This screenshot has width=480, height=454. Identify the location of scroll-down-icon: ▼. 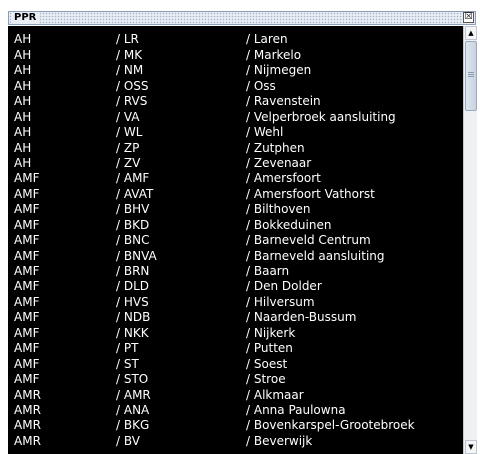
(471, 447).